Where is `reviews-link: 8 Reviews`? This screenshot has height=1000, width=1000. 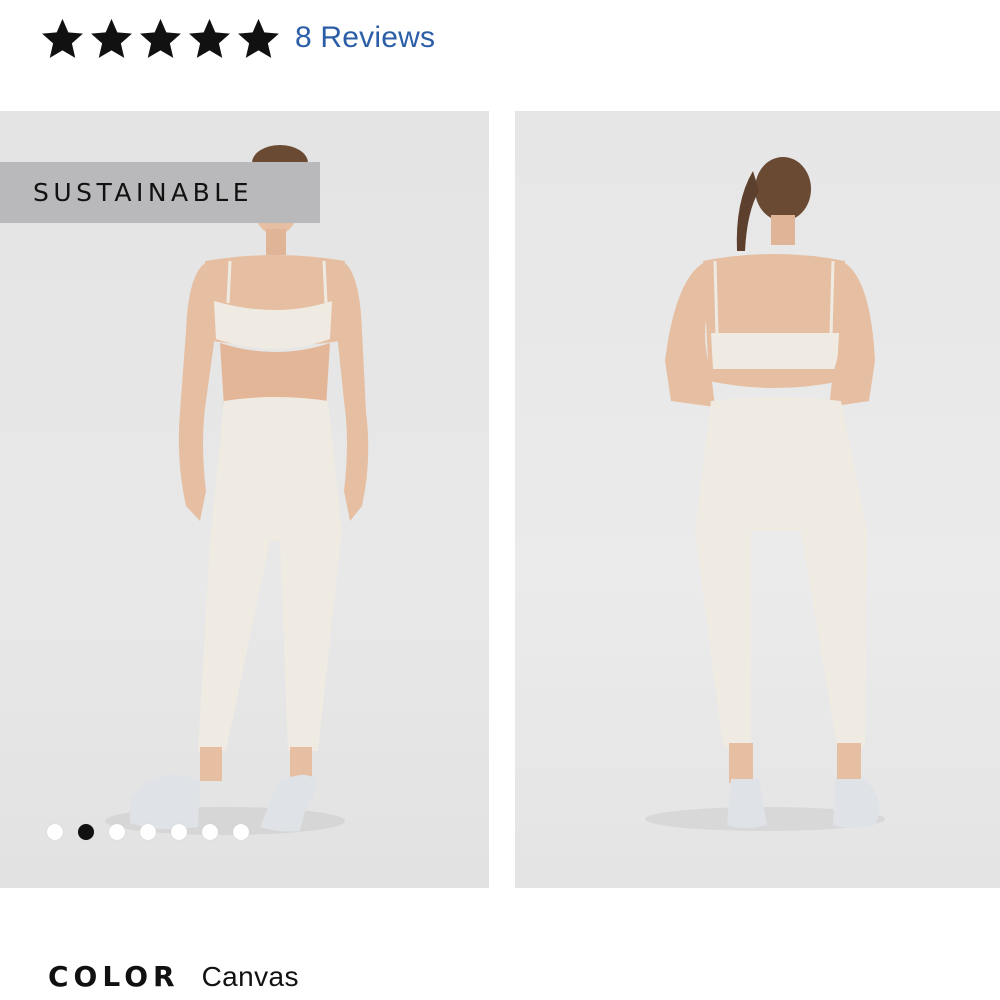
reviews-link: 8 Reviews is located at coordinates (365, 38).